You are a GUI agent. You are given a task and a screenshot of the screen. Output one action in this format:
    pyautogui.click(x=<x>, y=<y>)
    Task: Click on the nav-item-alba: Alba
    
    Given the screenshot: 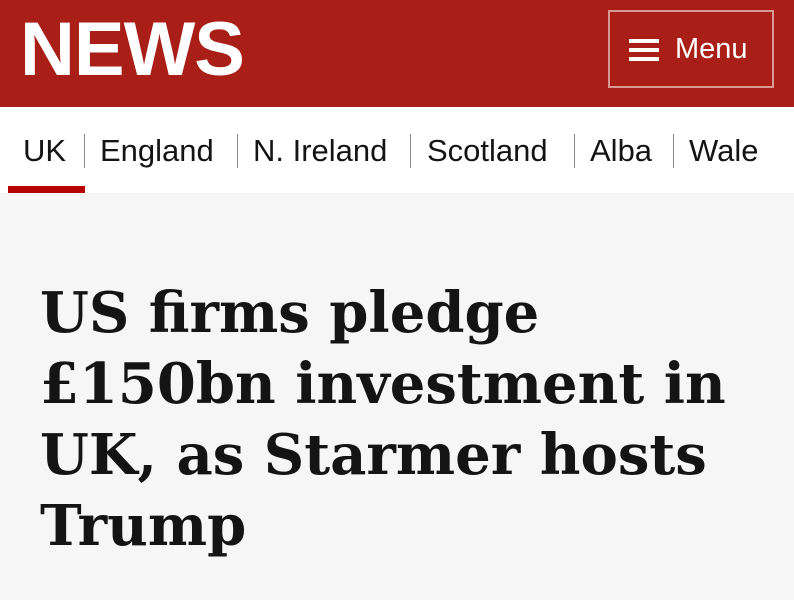 What is the action you would take?
    pyautogui.click(x=621, y=151)
    